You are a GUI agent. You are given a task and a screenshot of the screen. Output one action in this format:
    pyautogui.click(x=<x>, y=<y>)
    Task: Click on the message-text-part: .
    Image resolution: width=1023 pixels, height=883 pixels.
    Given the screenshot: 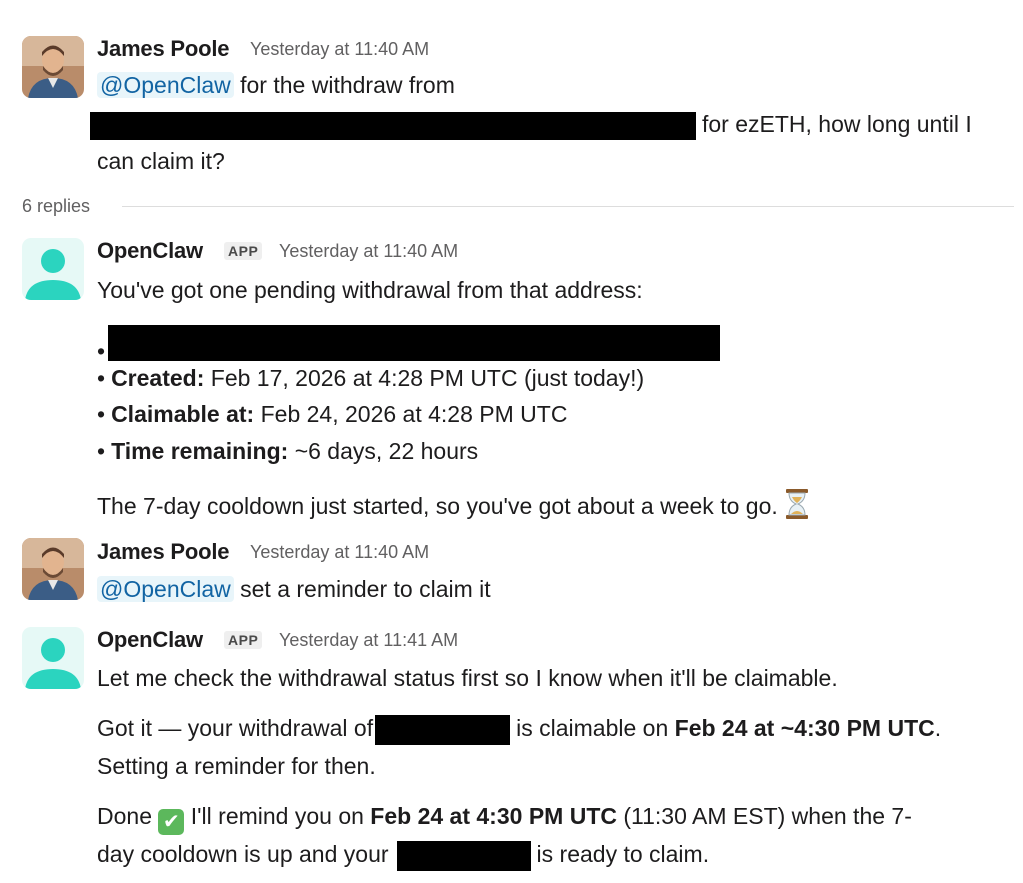 What is the action you would take?
    pyautogui.click(x=938, y=728)
    